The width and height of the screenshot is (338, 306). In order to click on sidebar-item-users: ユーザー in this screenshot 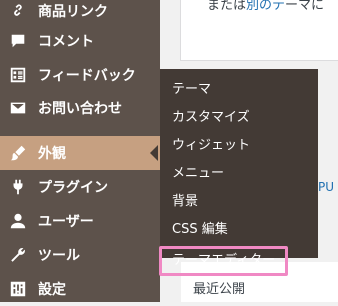, I will do `click(80, 221)`.